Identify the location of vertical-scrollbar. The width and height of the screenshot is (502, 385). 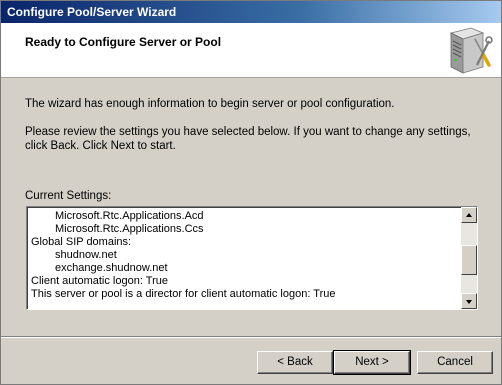
(469, 258).